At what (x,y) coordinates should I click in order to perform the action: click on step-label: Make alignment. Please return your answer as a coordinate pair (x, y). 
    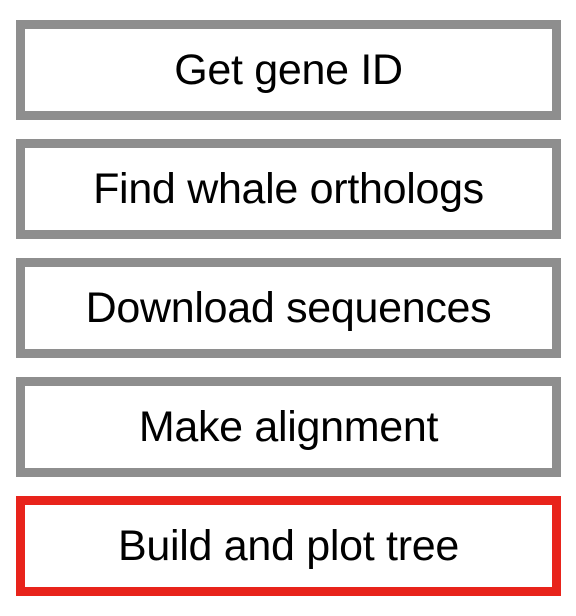
    Looking at the image, I should click on (288, 426).